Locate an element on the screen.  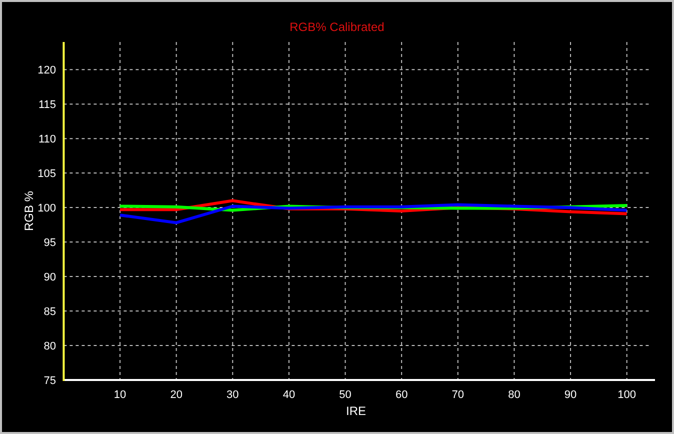
y-tick-label: 100 is located at coordinates (47, 208).